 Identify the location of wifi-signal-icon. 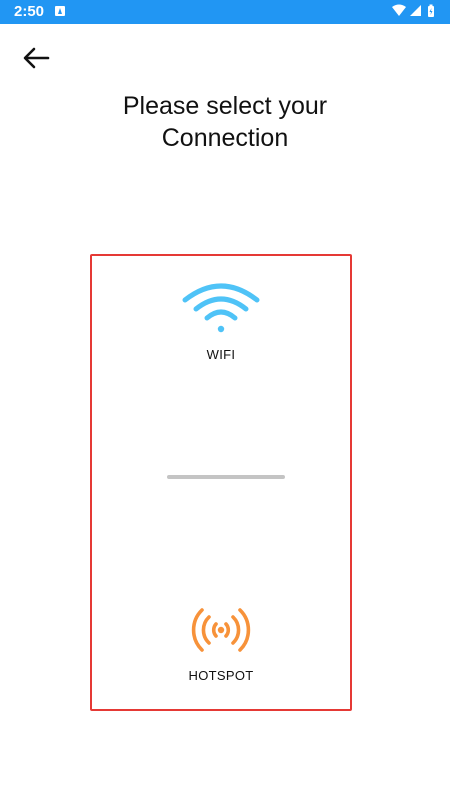
(399, 10).